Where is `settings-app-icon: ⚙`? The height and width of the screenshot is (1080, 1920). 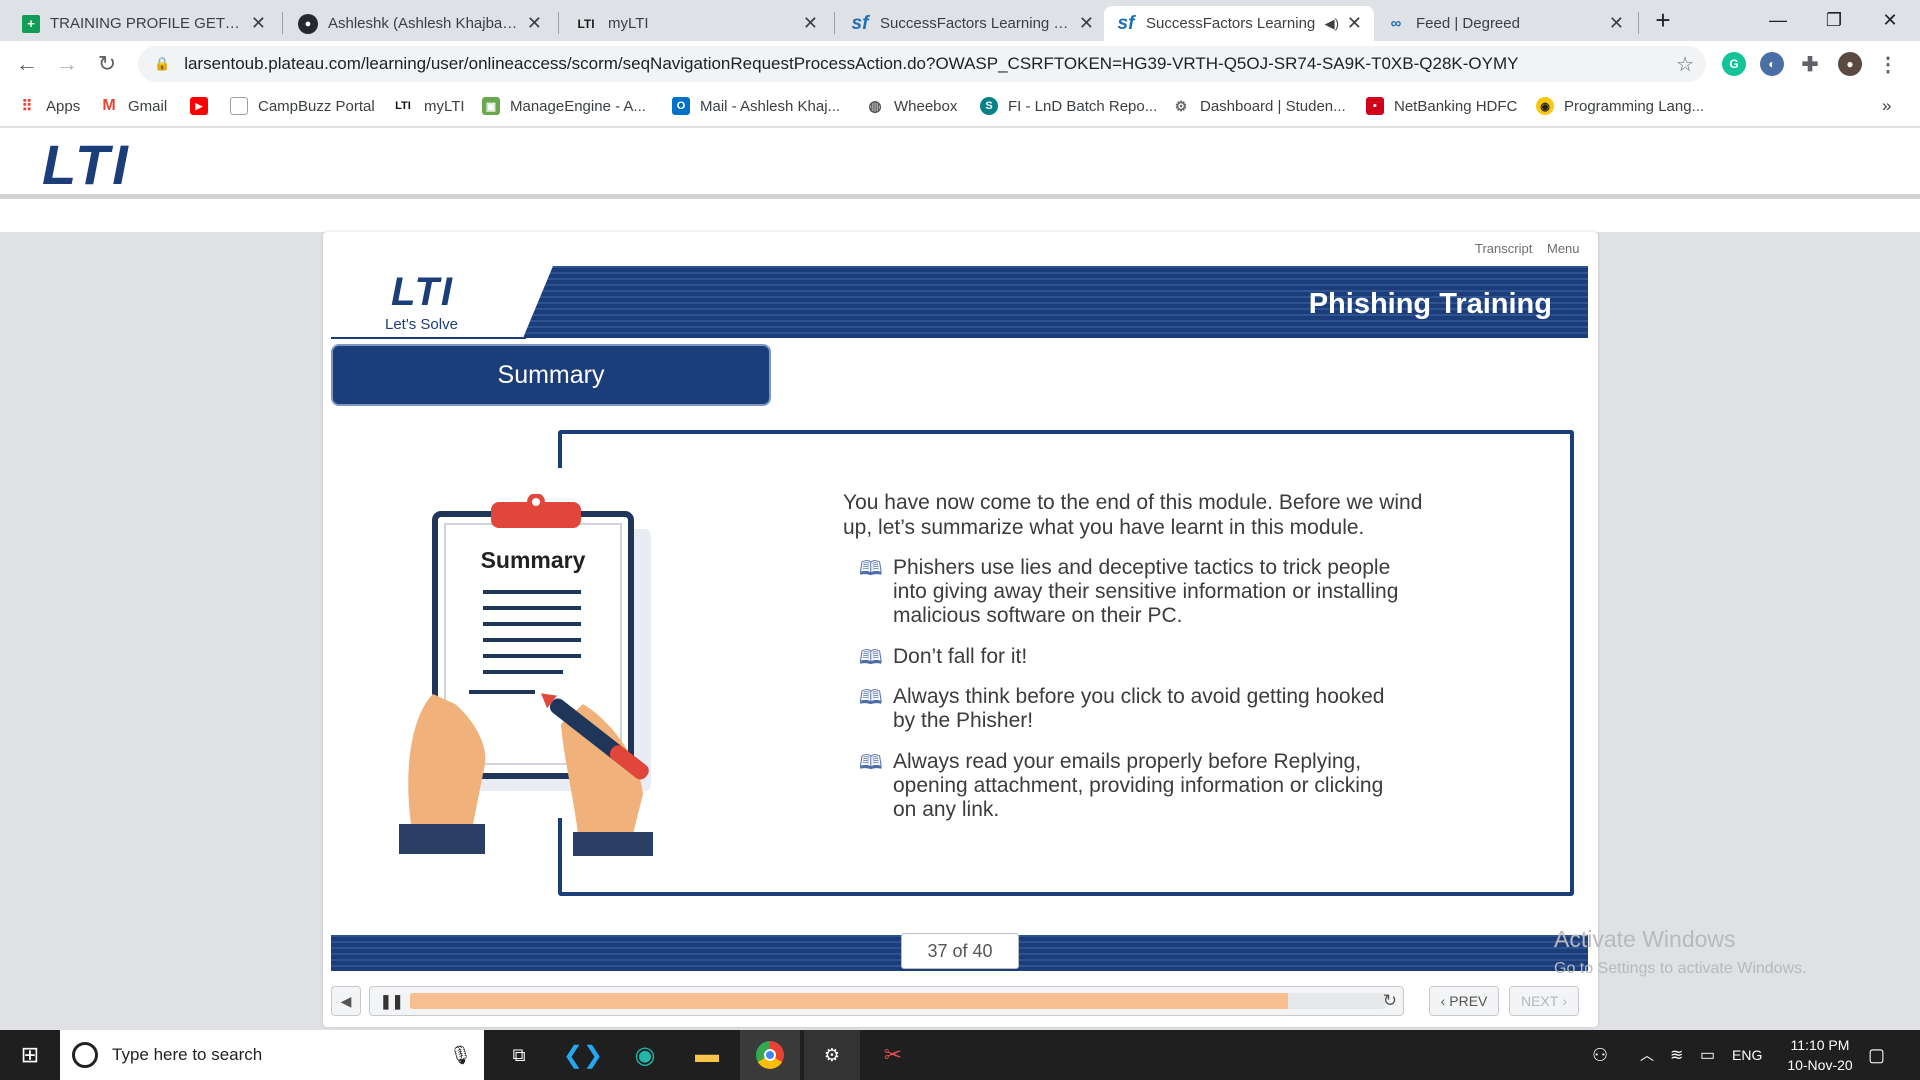
settings-app-icon: ⚙ is located at coordinates (832, 1055).